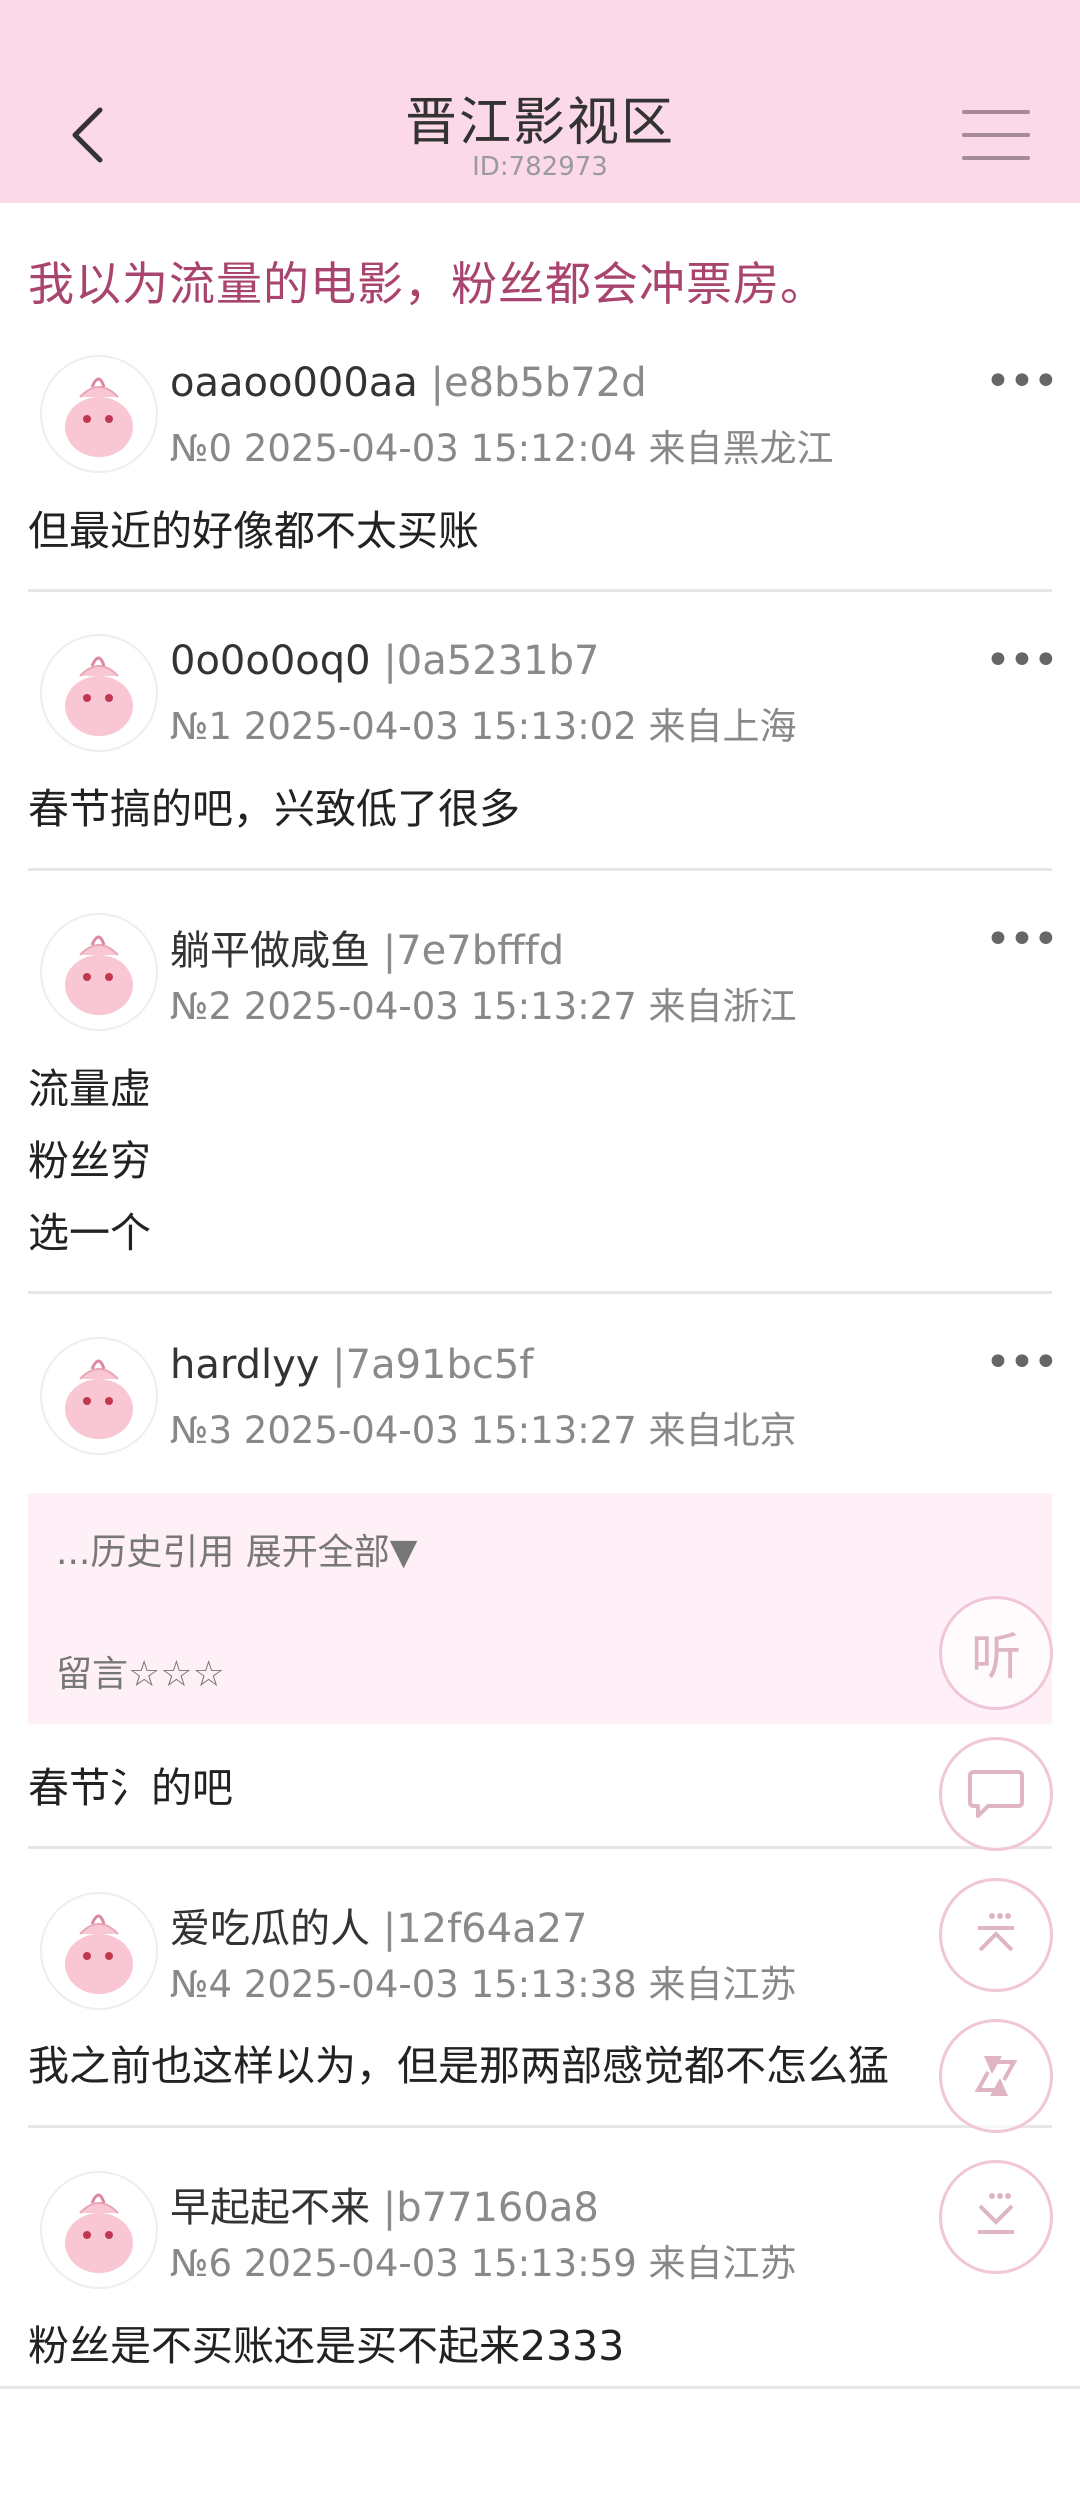 This screenshot has width=1080, height=2520. Describe the element at coordinates (483, 2263) in the screenshot. I see `post-meta: №6 2025-04-03 15:13:59 来自江苏` at that location.